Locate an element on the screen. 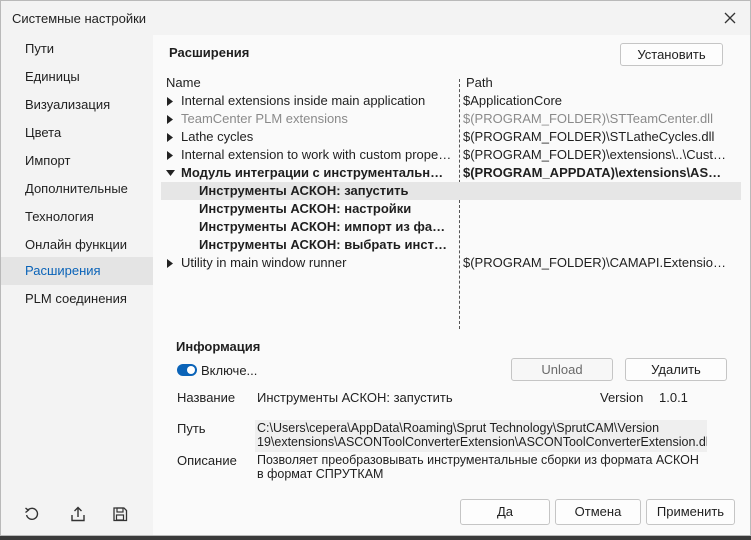  sidebar-item-visualization: Визуализация is located at coordinates (77, 105).